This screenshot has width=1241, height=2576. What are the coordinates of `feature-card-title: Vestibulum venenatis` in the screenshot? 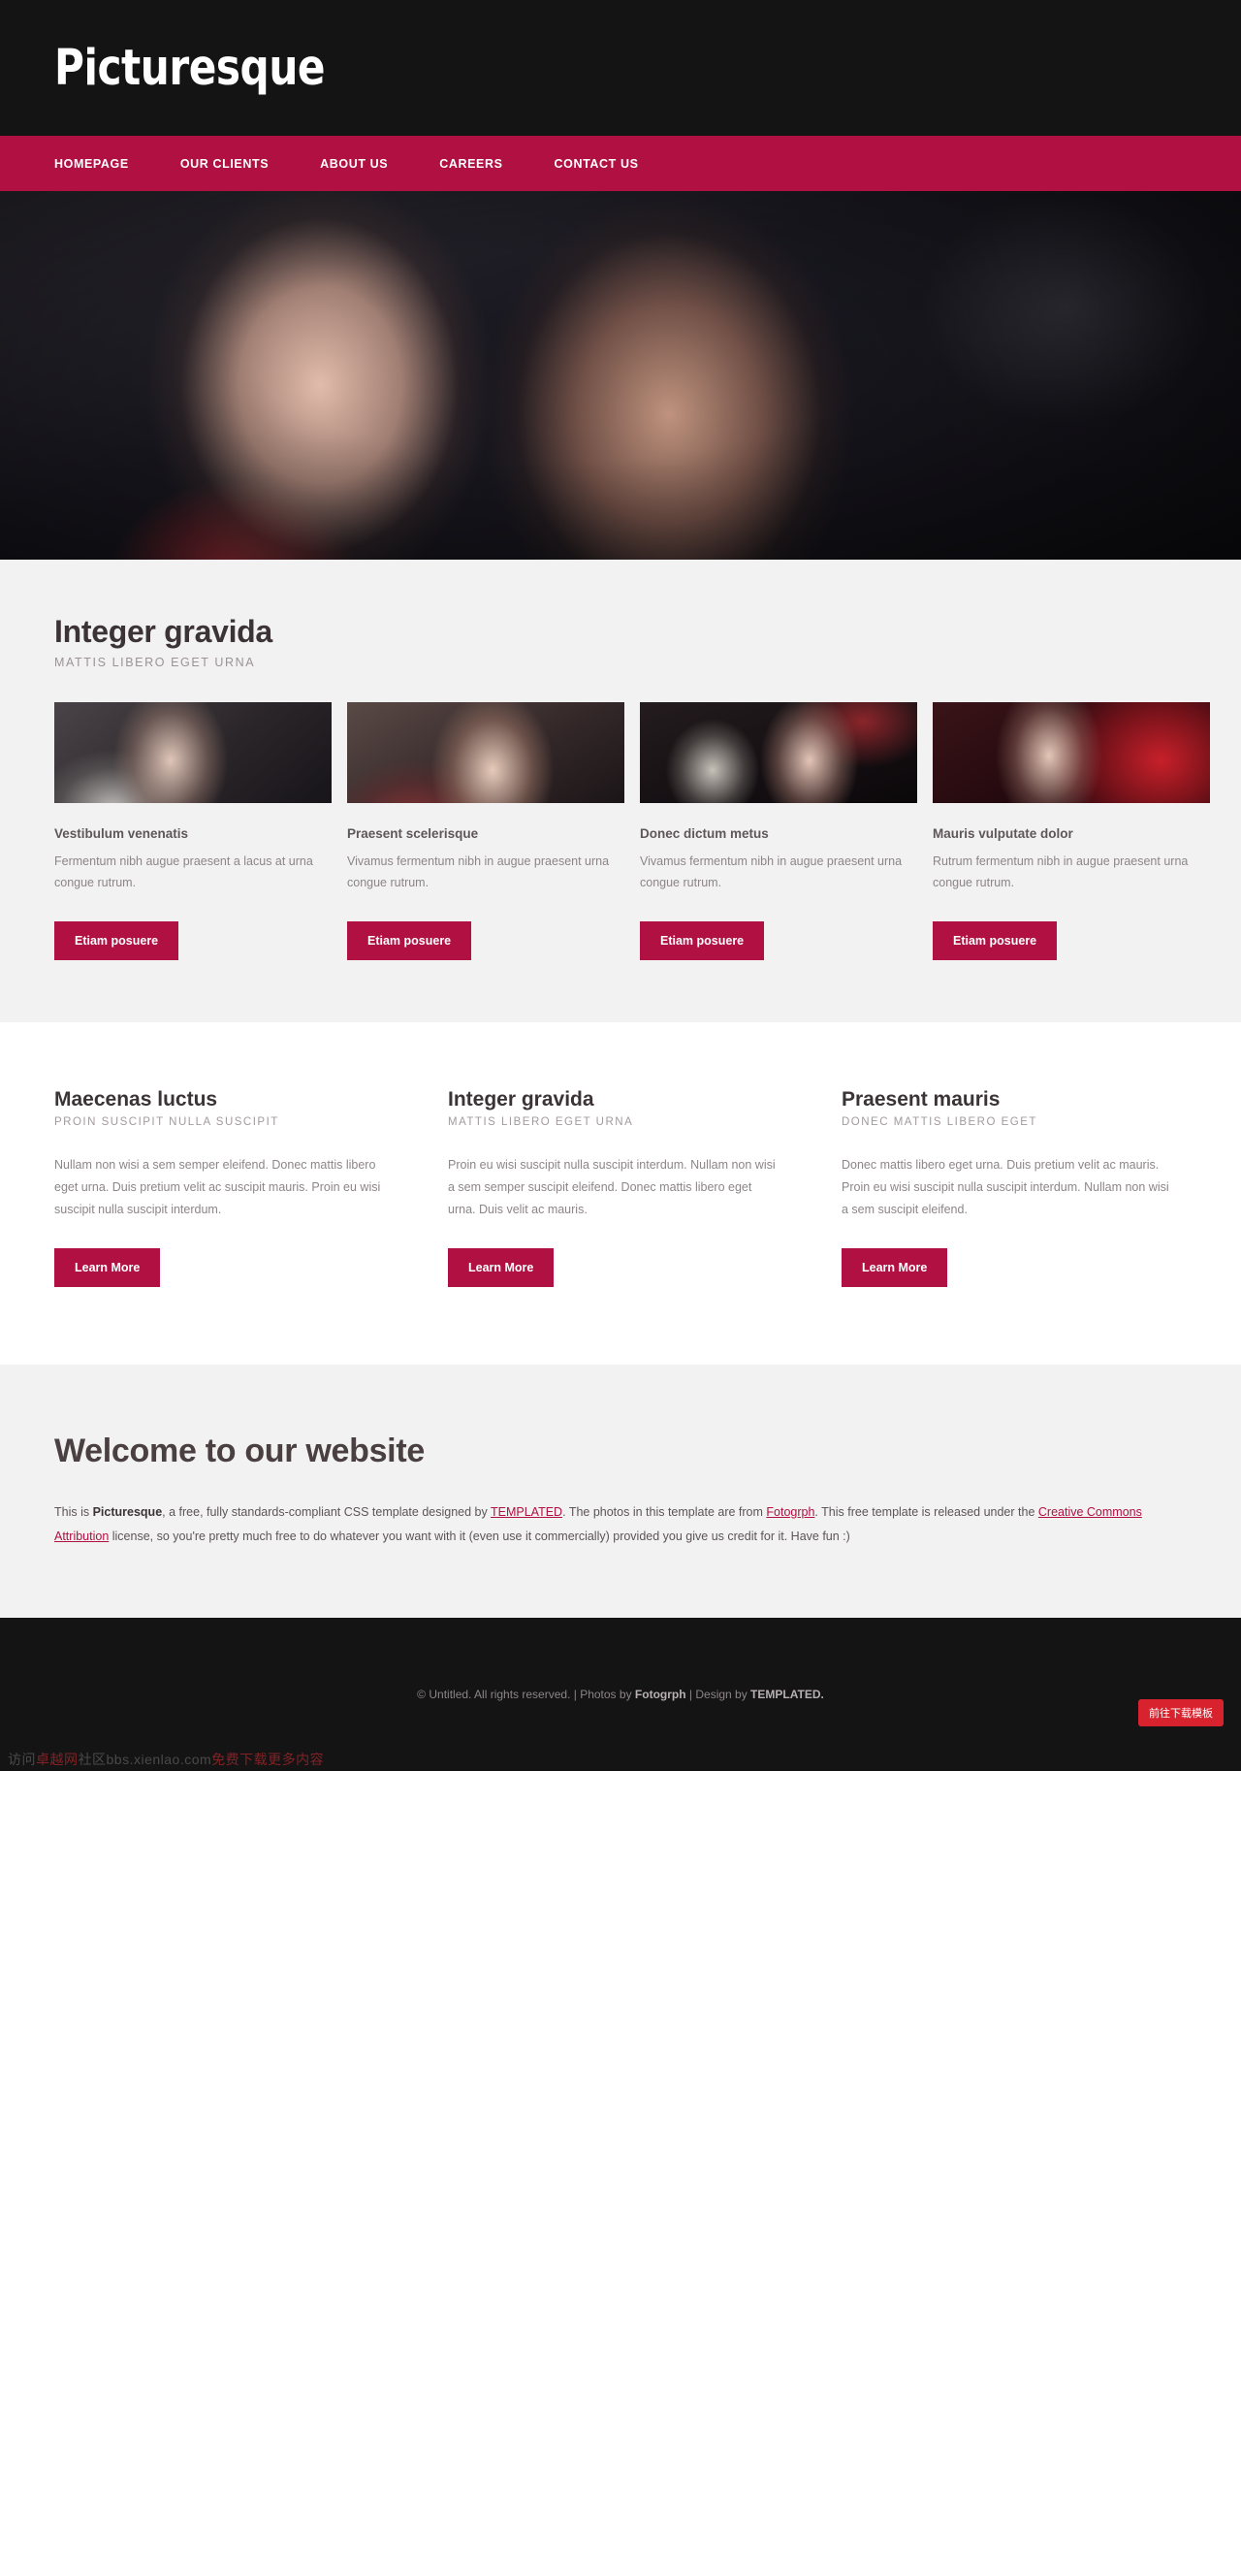 It's located at (121, 833).